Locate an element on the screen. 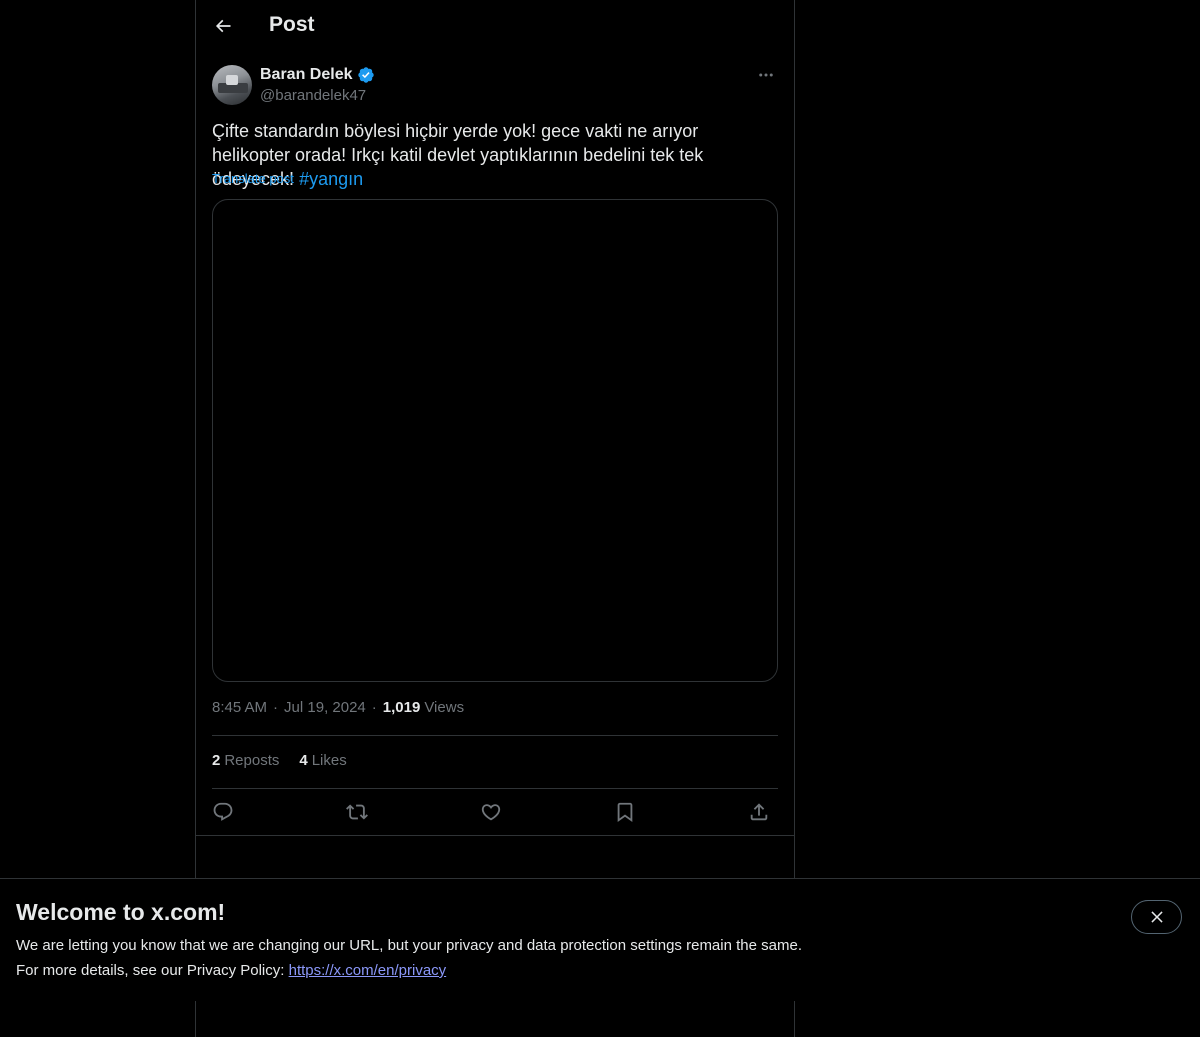 This screenshot has height=1037, width=1200. close-icon is located at coordinates (1156, 917).